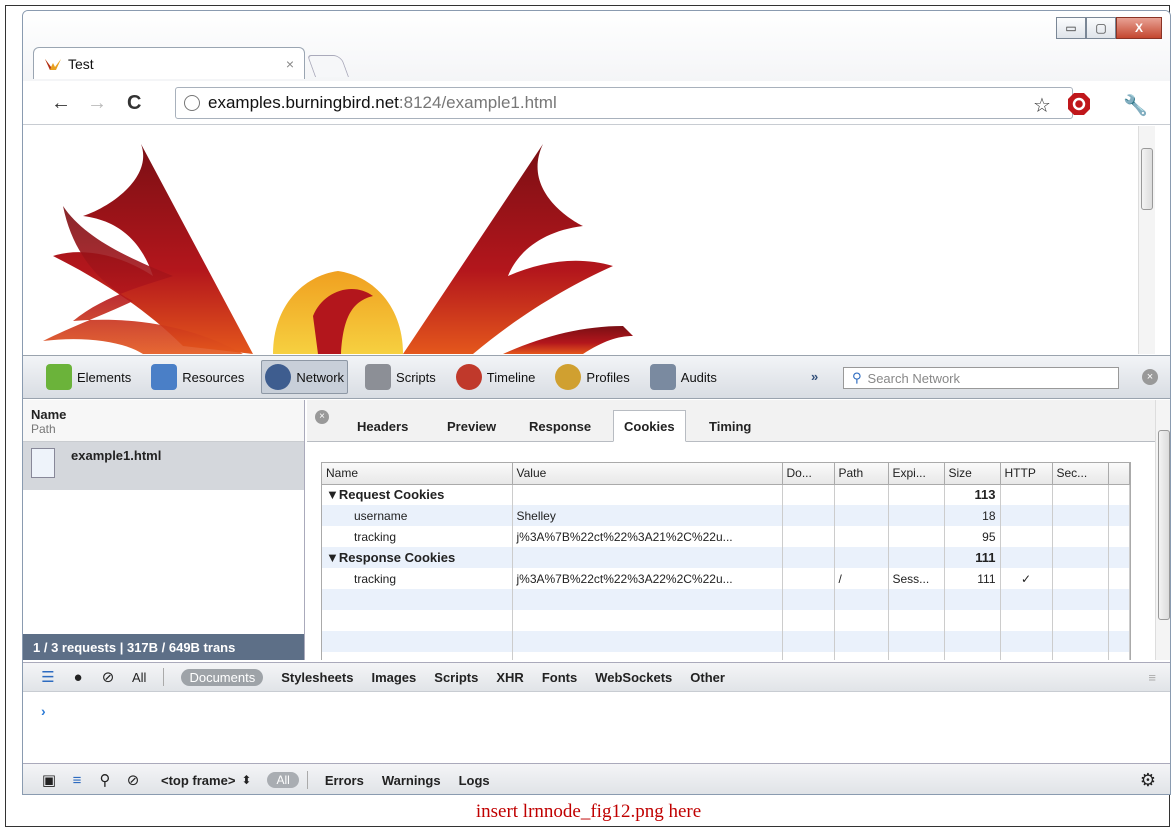 This screenshot has height=832, width=1175. Describe the element at coordinates (972, 536) in the screenshot. I see `cookie-size: 95` at that location.